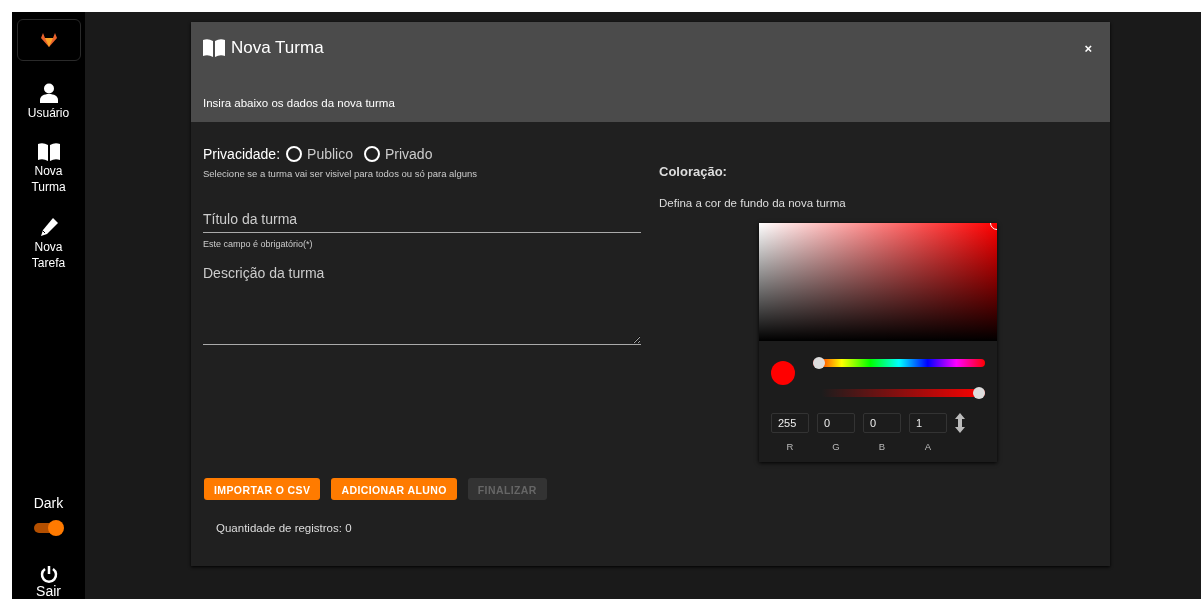 Image resolution: width=1201 pixels, height=599 pixels. What do you see at coordinates (1088, 48) in the screenshot?
I see `close-button: ×` at bounding box center [1088, 48].